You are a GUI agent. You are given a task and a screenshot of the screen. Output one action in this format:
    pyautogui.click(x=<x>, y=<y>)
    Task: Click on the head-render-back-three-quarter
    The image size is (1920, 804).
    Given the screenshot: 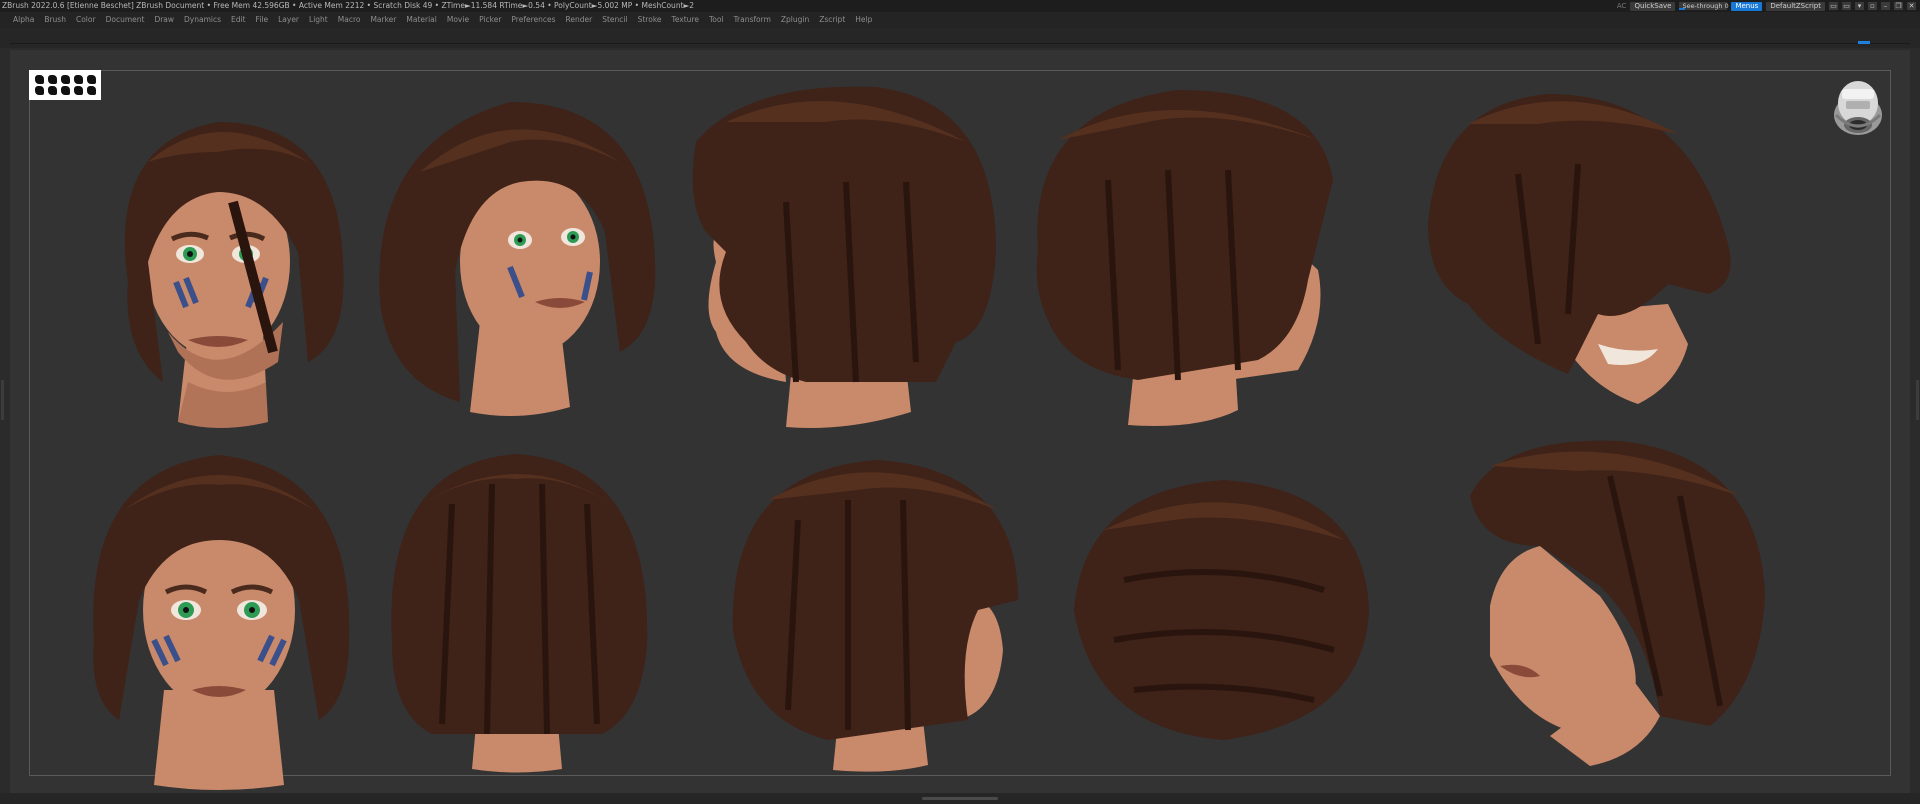 What is the action you would take?
    pyautogui.click(x=875, y=616)
    